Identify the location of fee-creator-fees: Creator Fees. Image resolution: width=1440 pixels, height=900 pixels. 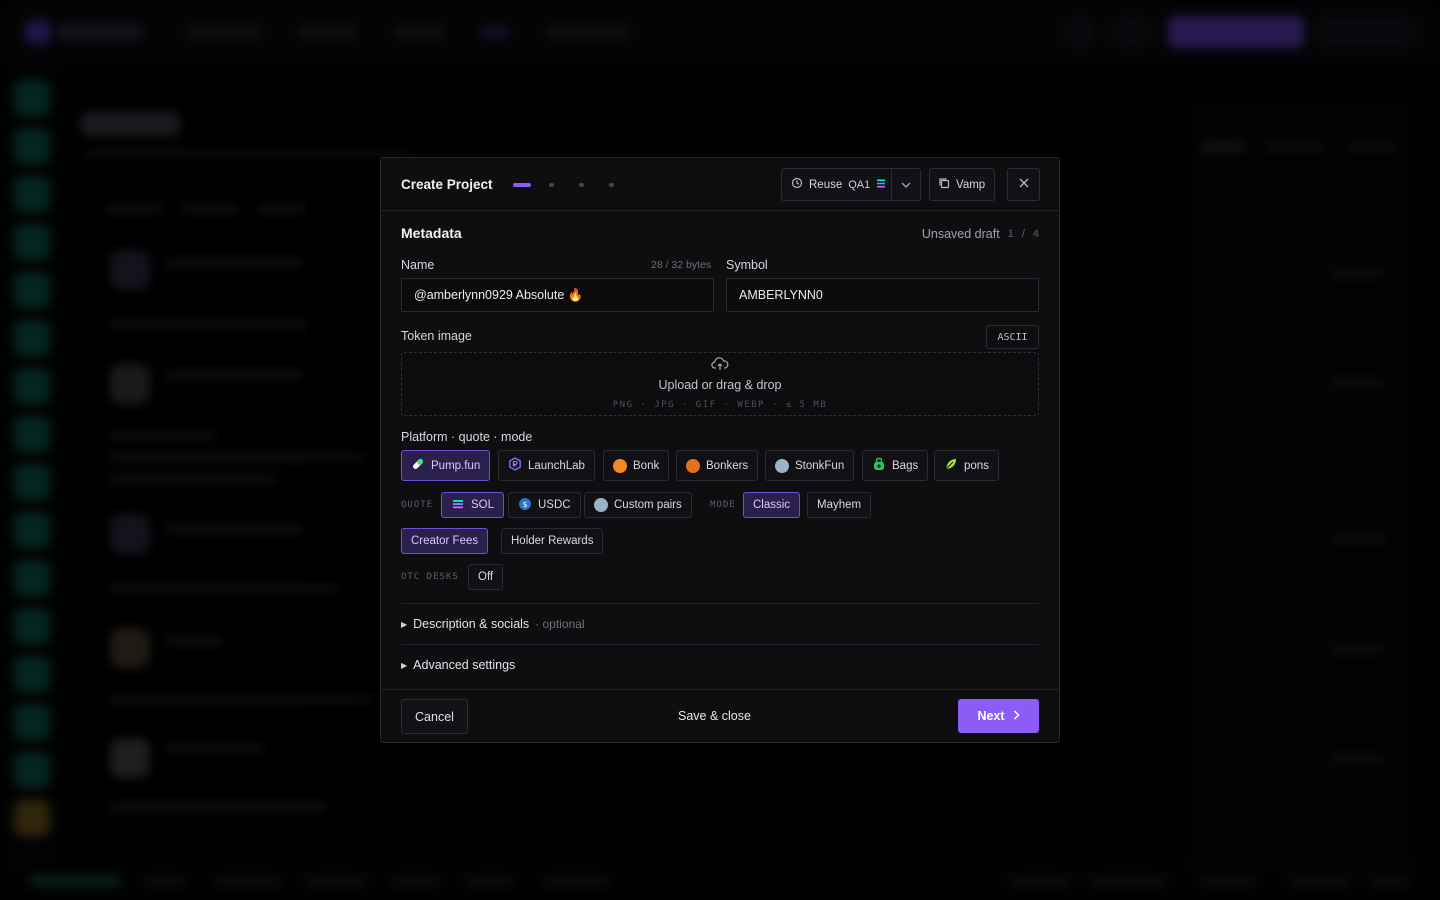
(445, 541).